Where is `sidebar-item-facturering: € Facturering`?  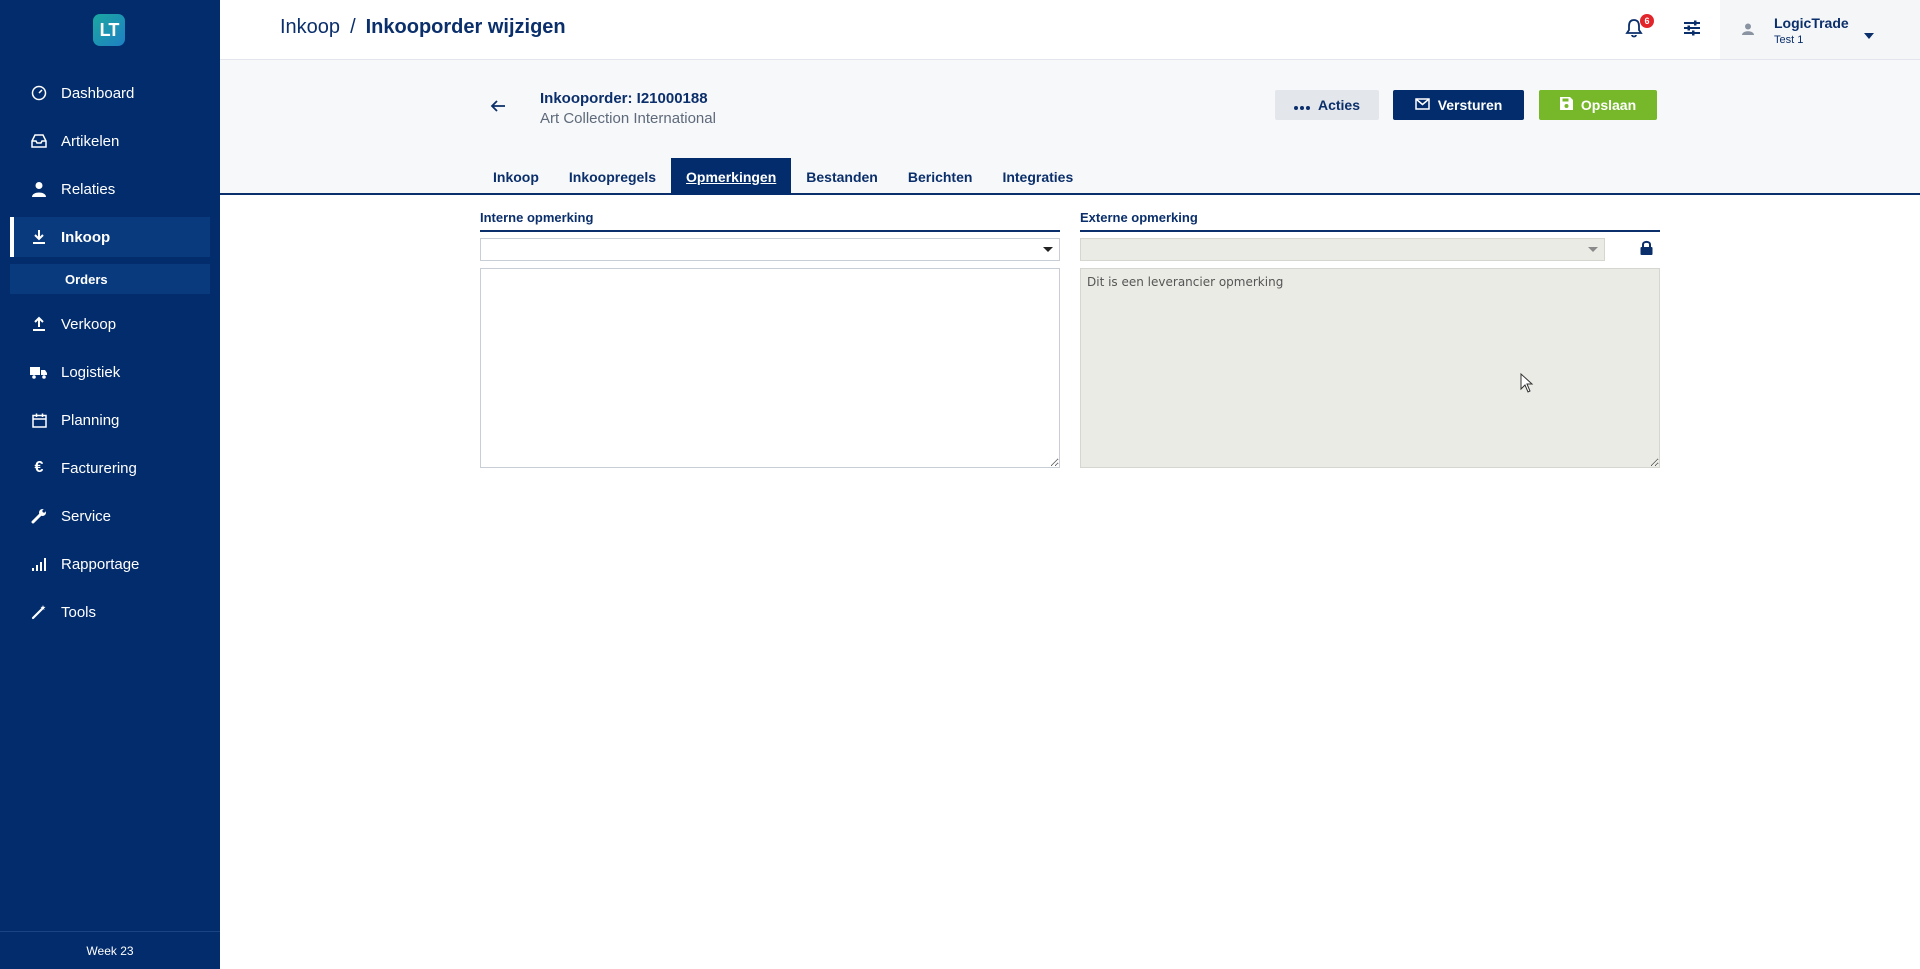
sidebar-item-facturering: € Facturering is located at coordinates (110, 468).